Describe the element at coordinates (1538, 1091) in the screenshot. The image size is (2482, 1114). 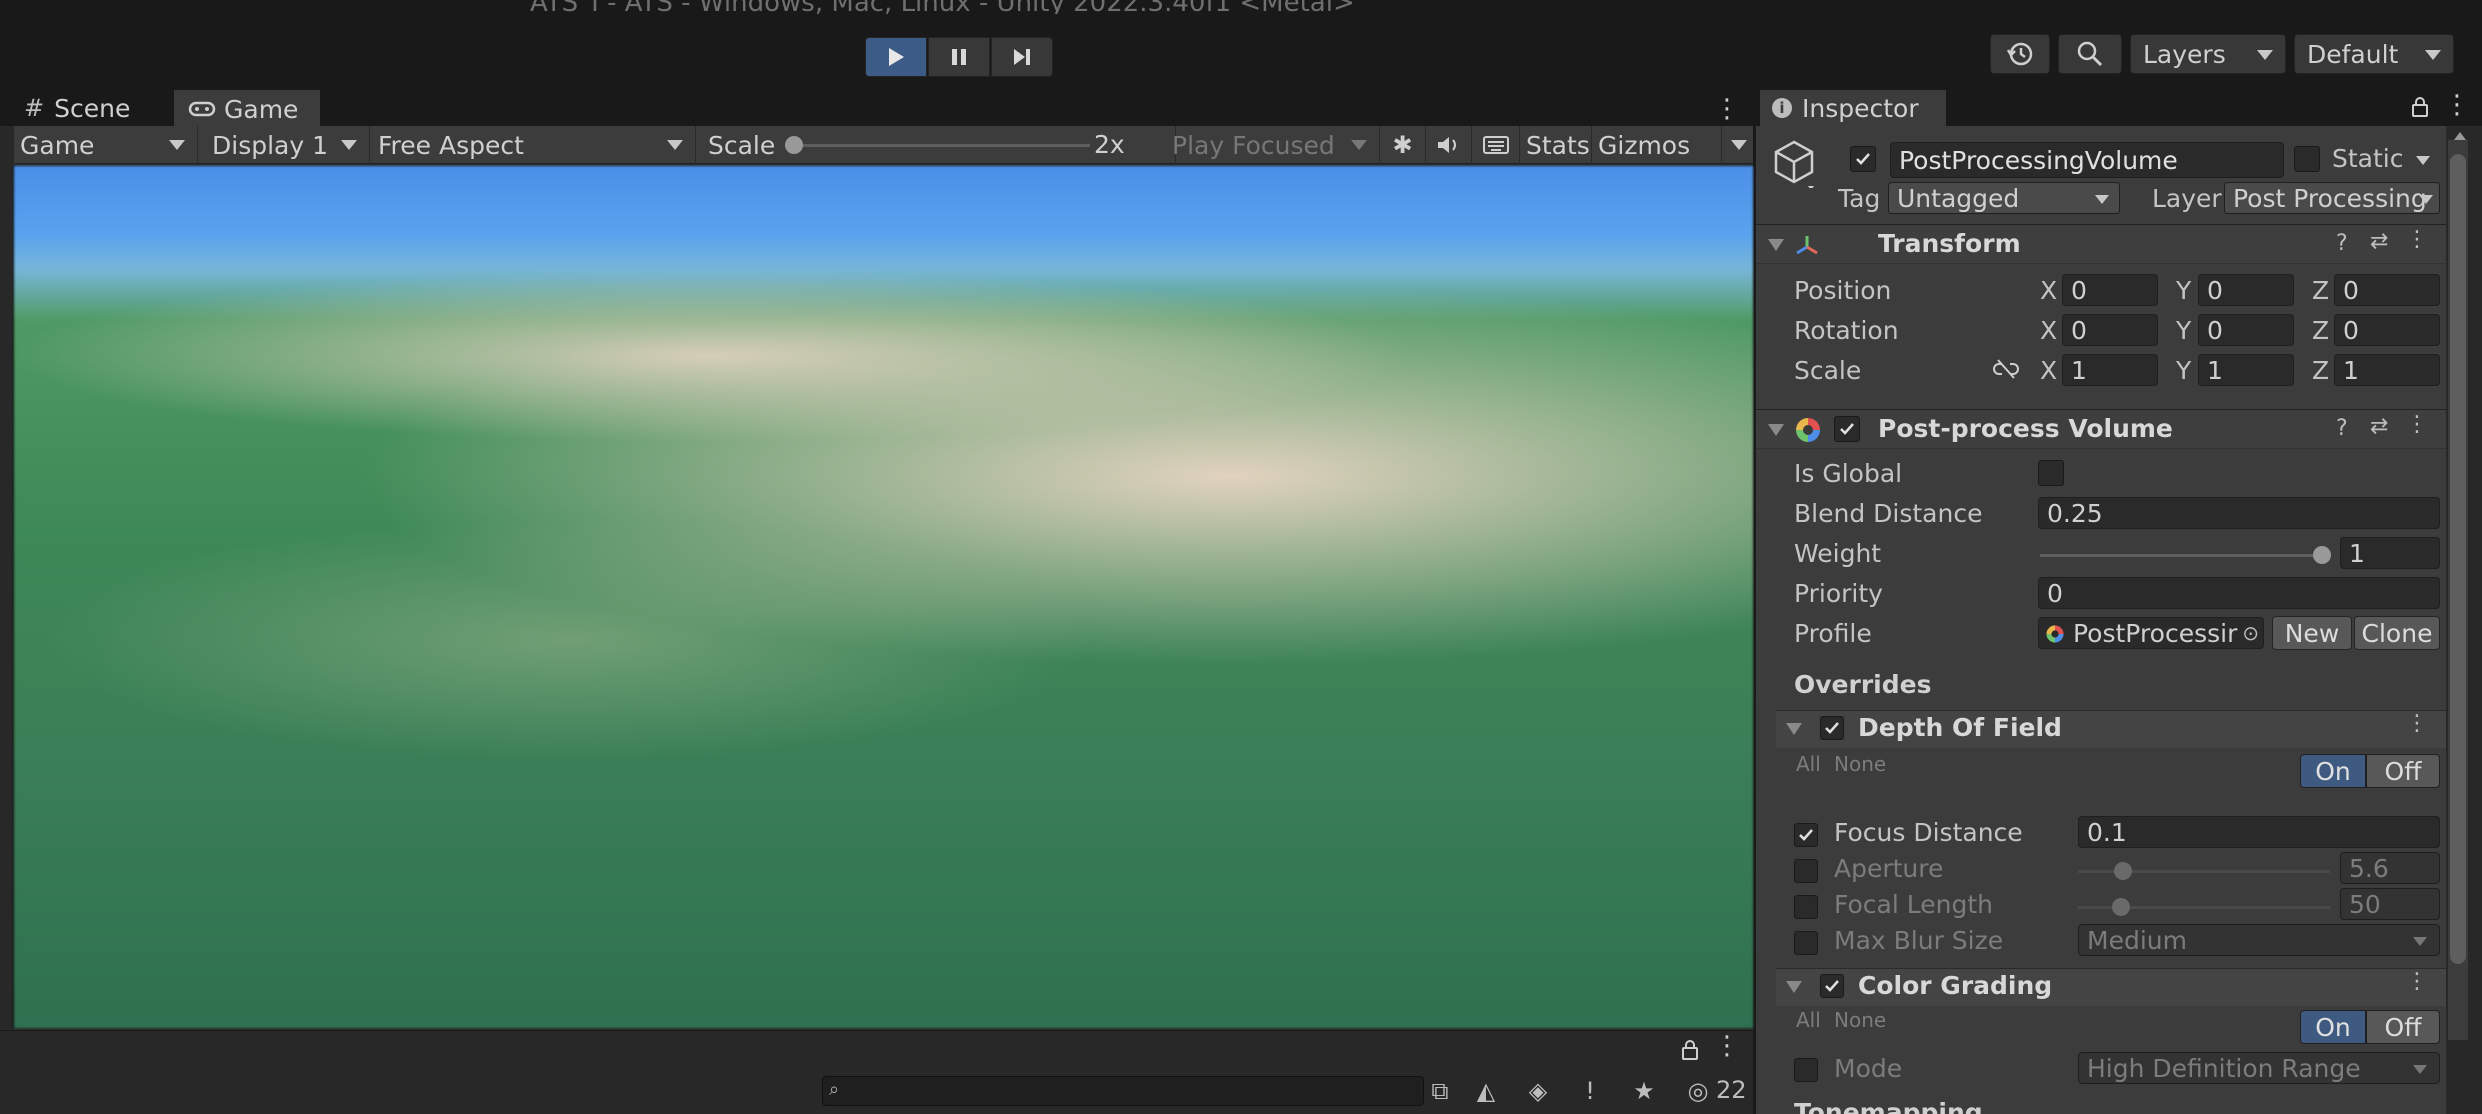
I see `tag-icon: ◈` at that location.